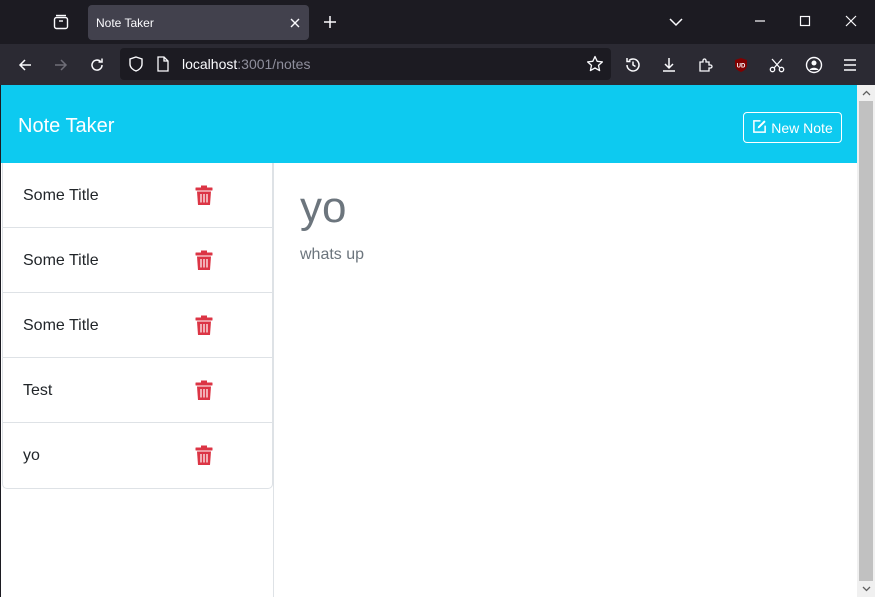 The height and width of the screenshot is (597, 875). What do you see at coordinates (125, 22) in the screenshot?
I see `tab-title: Note Taker` at bounding box center [125, 22].